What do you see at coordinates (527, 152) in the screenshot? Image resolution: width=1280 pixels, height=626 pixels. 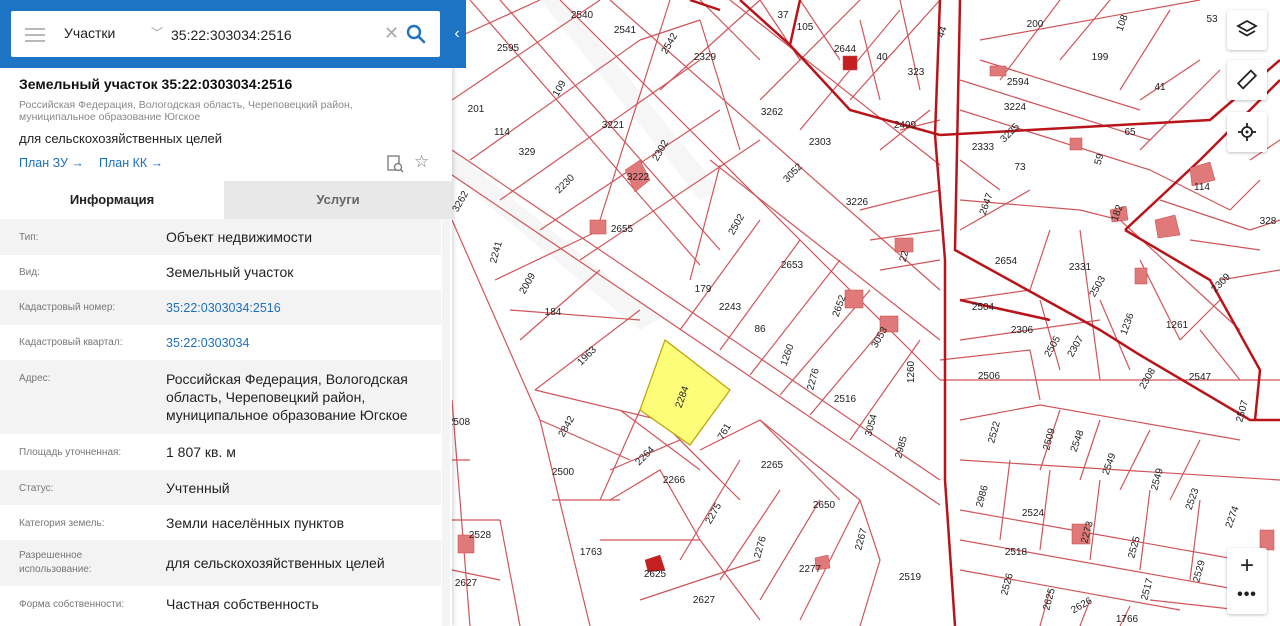 I see `parcel-label: 329` at bounding box center [527, 152].